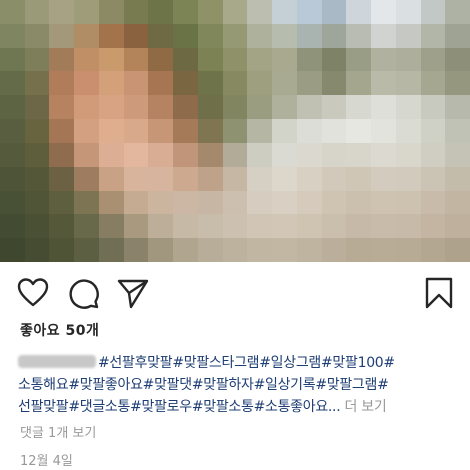  I want to click on comment-icon, so click(83, 293).